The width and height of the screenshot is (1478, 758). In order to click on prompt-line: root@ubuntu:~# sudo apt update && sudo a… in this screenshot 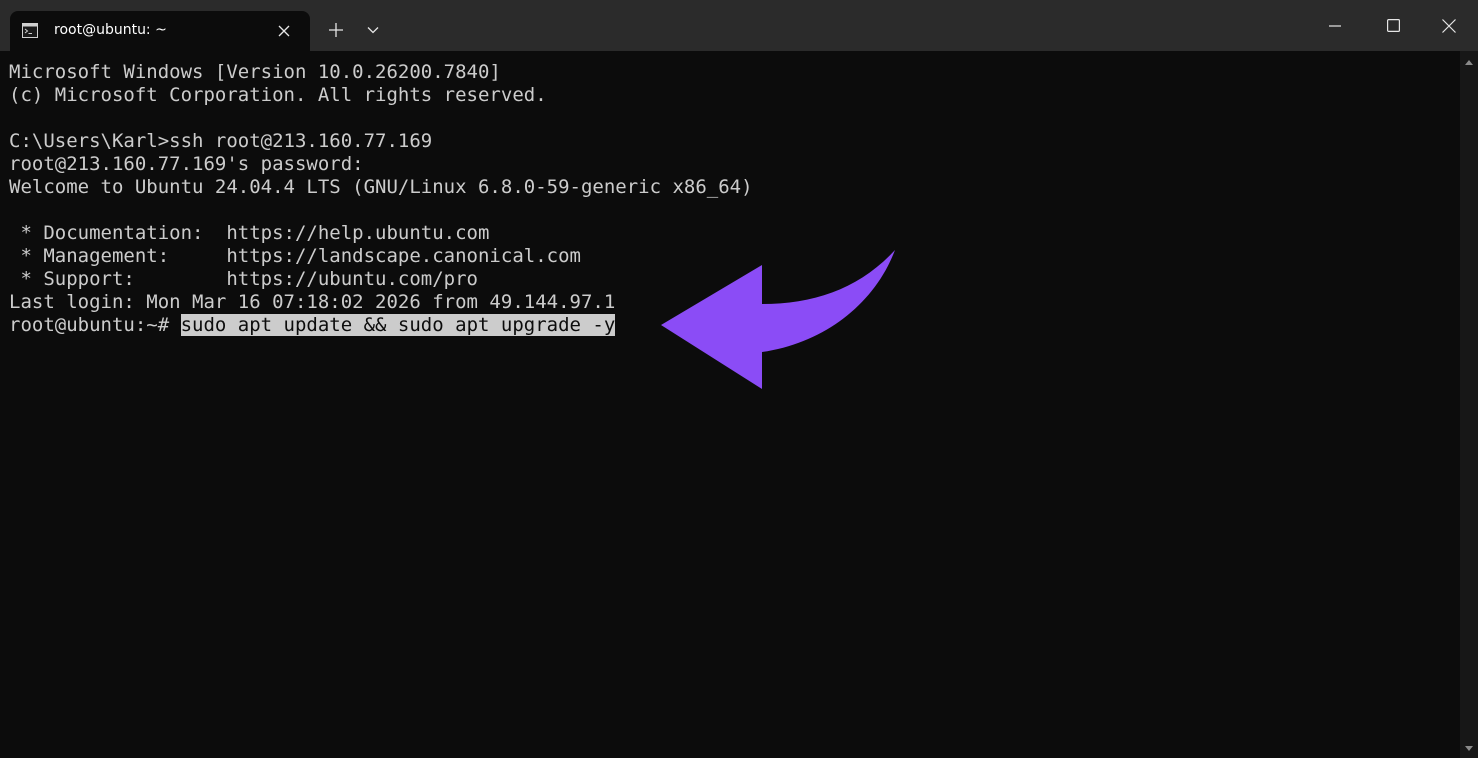, I will do `click(312, 325)`.